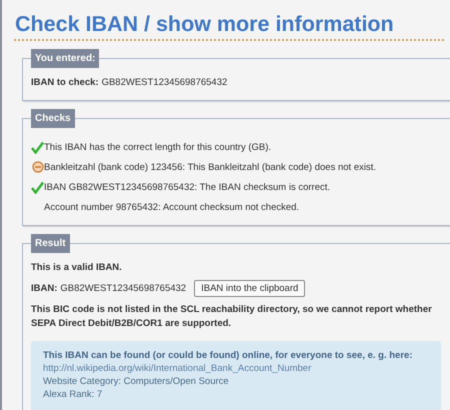 This screenshot has height=410, width=450. Describe the element at coordinates (136, 381) in the screenshot. I see `website-category: Website Category: Computers/Open Source` at that location.